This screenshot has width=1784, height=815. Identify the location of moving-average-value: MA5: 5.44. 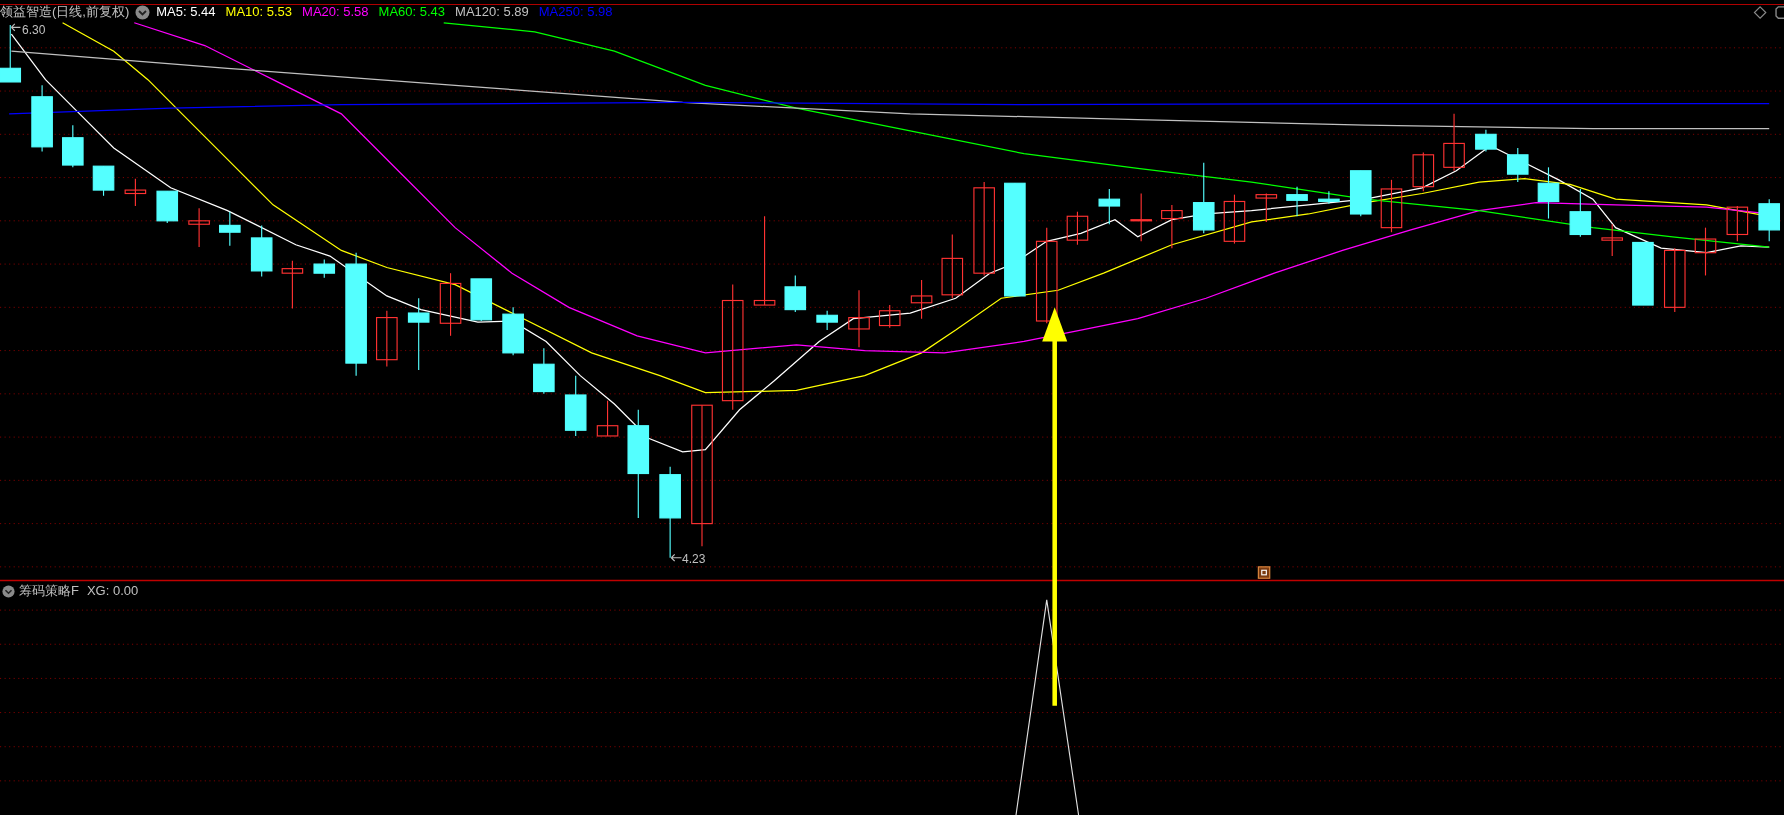
(186, 12).